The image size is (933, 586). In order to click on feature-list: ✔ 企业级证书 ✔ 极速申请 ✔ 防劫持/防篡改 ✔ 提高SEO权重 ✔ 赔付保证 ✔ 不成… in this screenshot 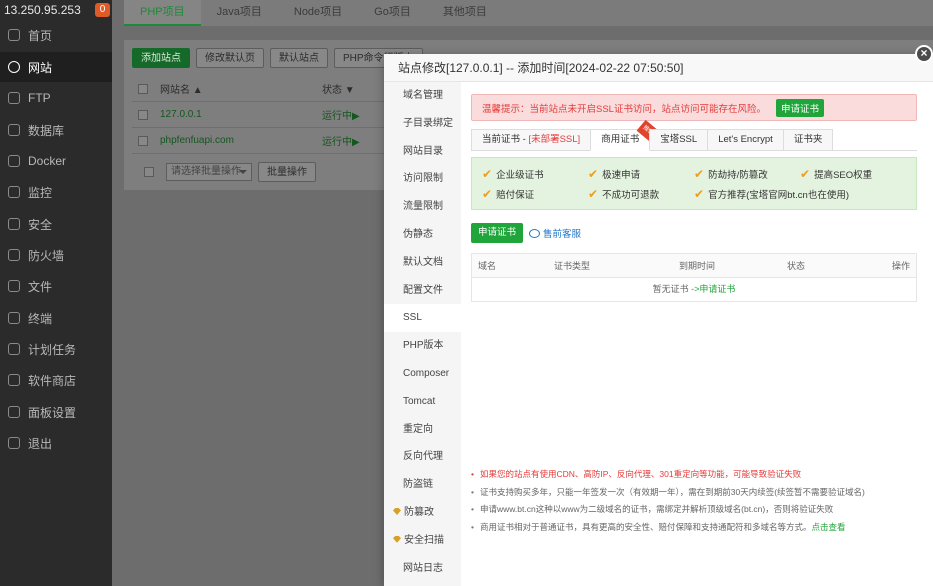, I will do `click(694, 183)`.